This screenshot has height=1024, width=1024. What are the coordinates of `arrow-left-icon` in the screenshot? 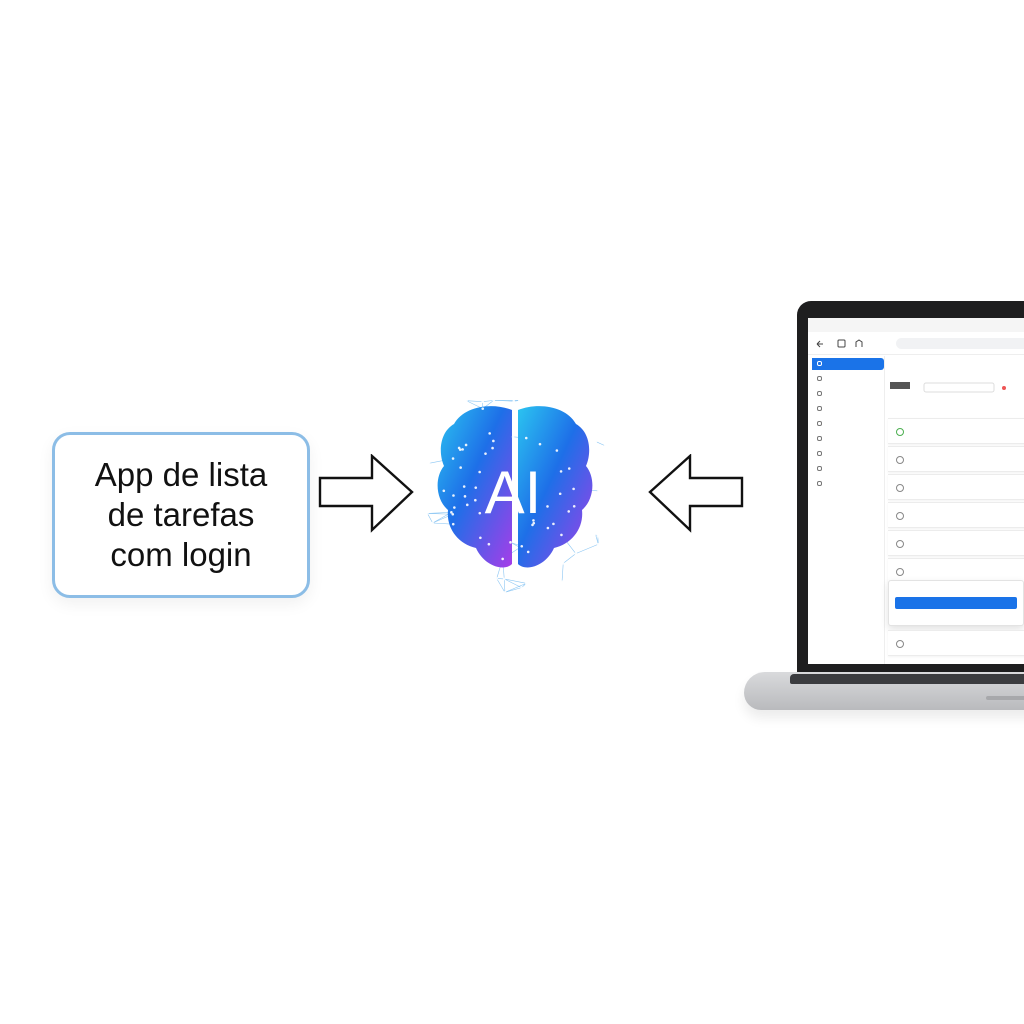 It's located at (696, 493).